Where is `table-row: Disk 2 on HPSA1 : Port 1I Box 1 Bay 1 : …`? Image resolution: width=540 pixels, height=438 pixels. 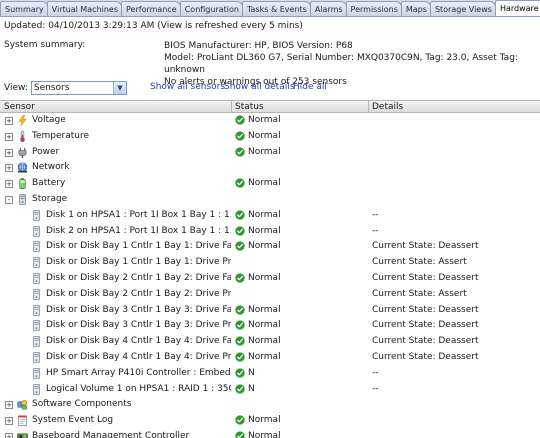 table-row: Disk 2 on HPSA1 : Port 1I Box 1 Bay 1 : … is located at coordinates (270, 232).